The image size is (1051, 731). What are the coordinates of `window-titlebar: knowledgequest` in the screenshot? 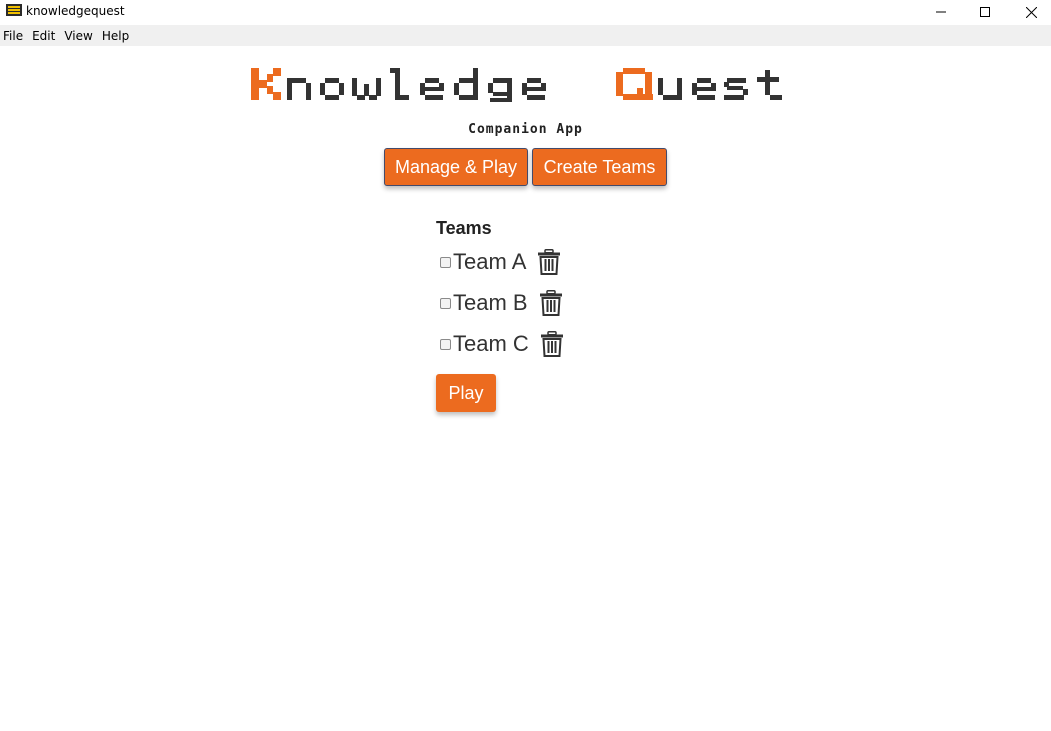 It's located at (525, 12).